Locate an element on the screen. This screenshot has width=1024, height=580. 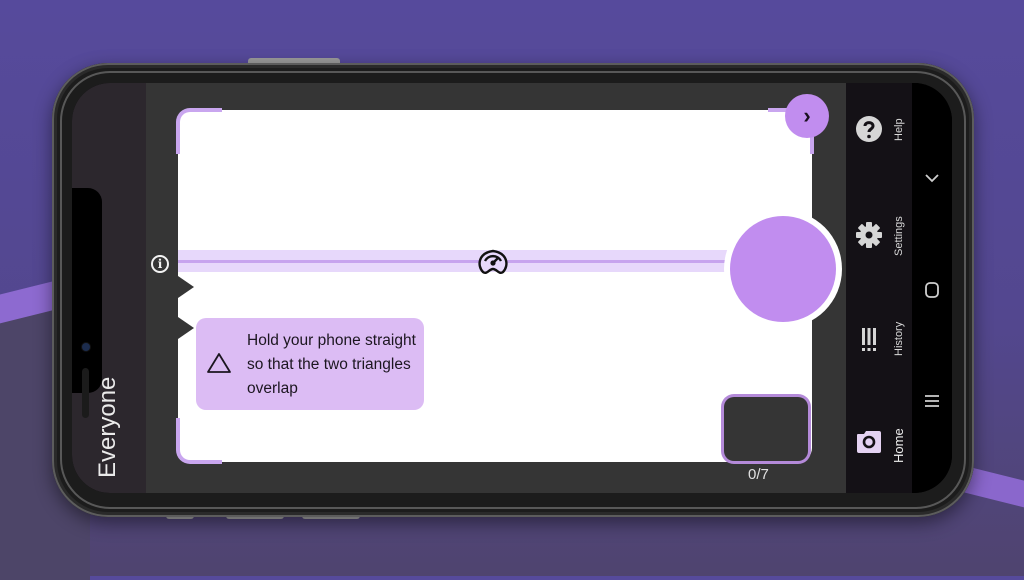
history-icon is located at coordinates (869, 339).